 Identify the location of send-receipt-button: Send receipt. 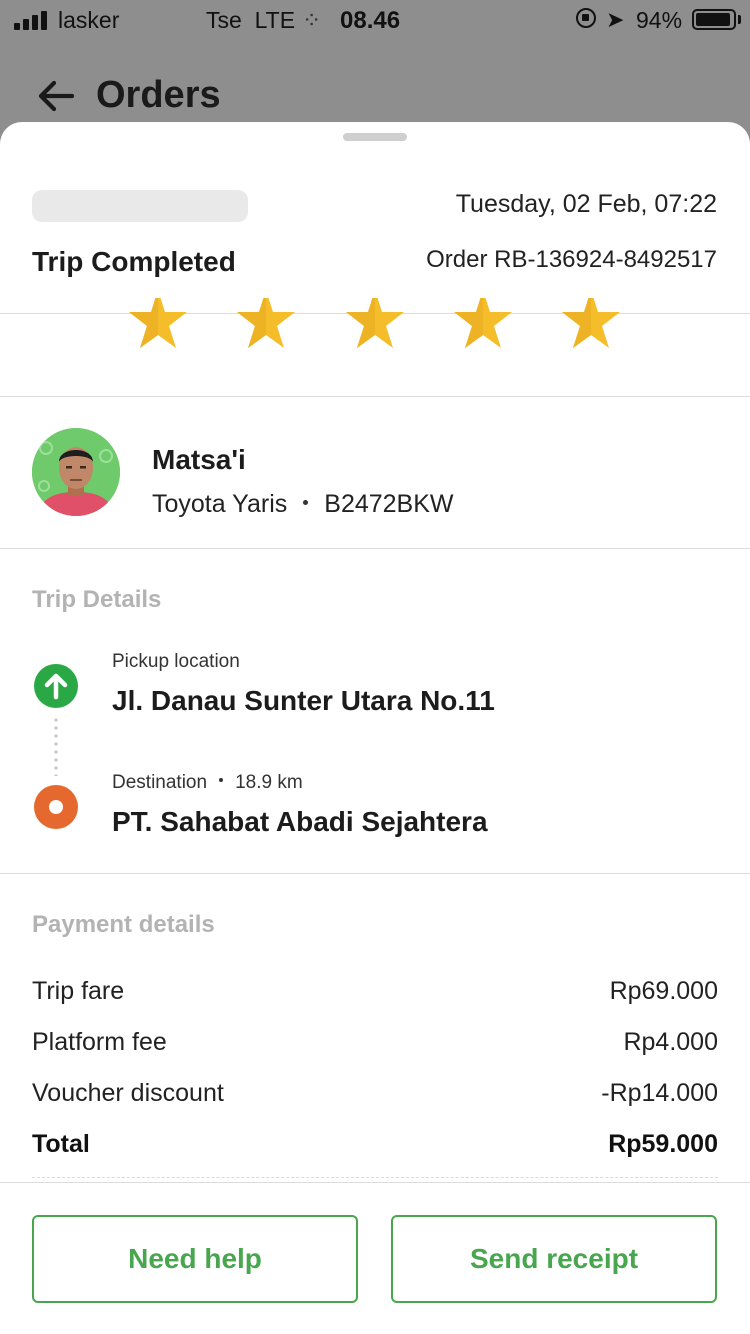
(554, 1259).